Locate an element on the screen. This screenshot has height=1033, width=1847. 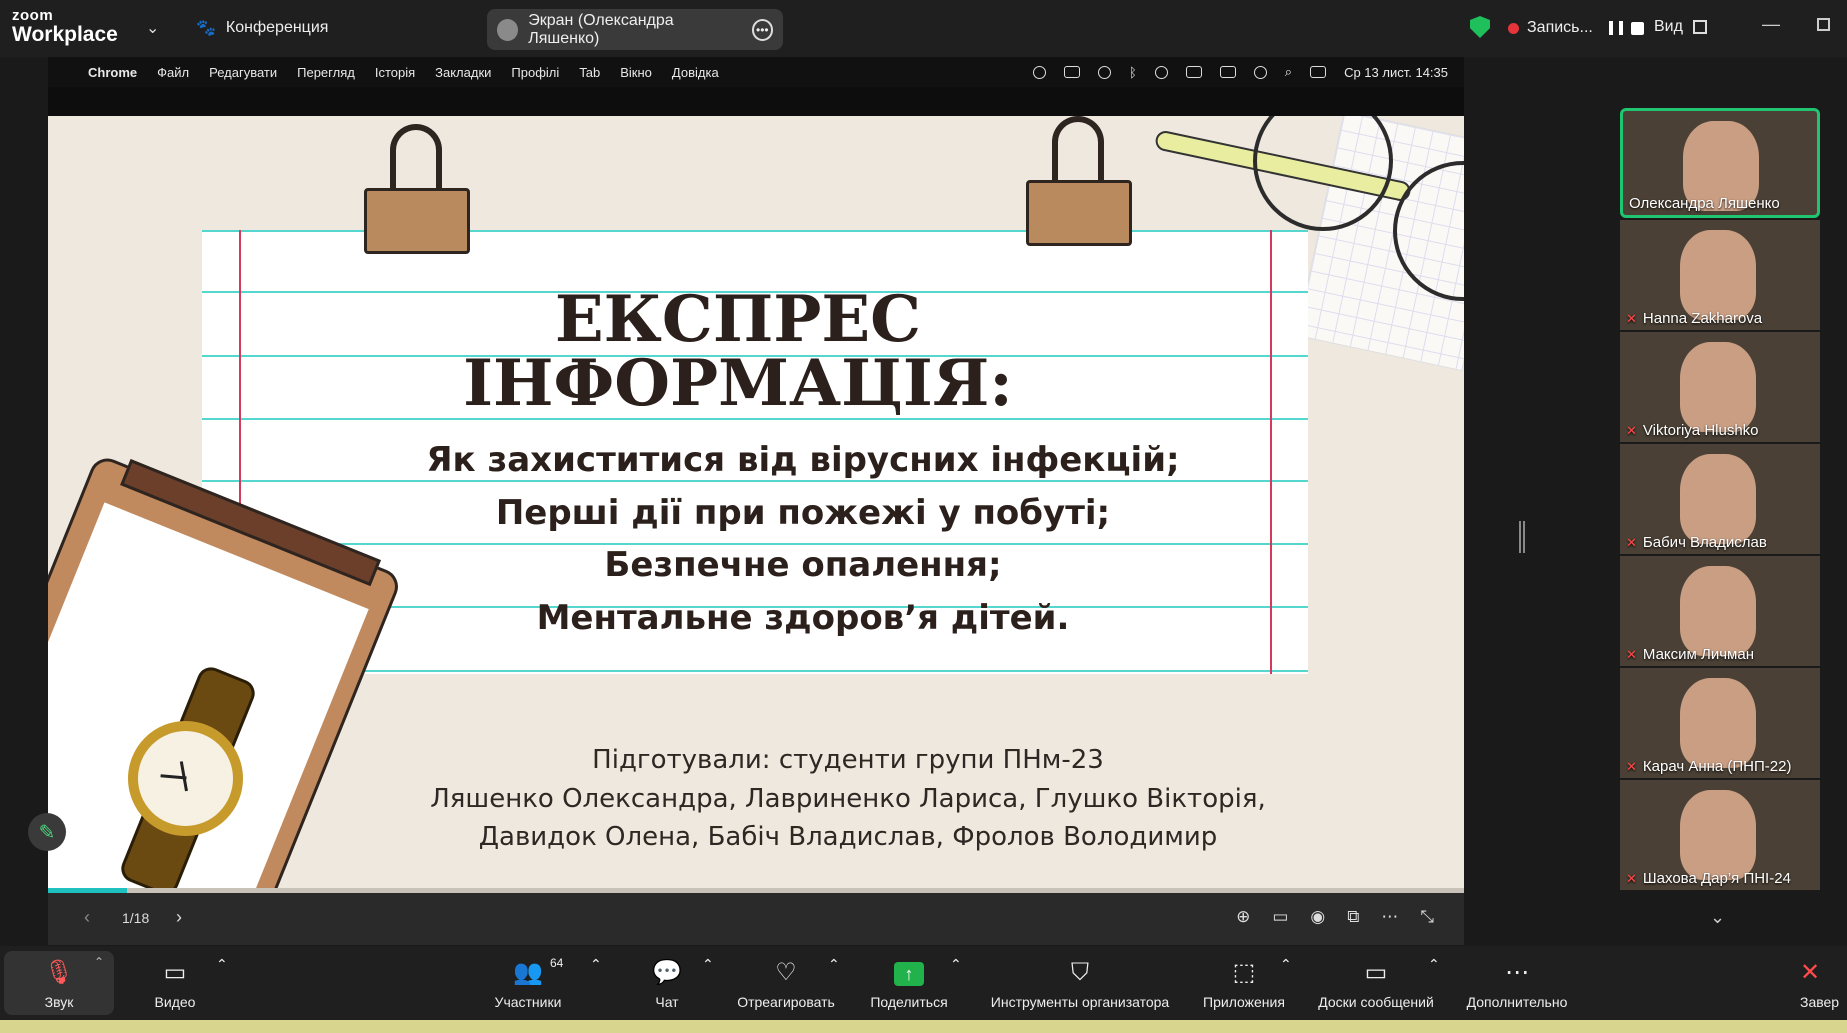
participant-name: Карач Анна (ПНП-22) is located at coordinates (1717, 766).